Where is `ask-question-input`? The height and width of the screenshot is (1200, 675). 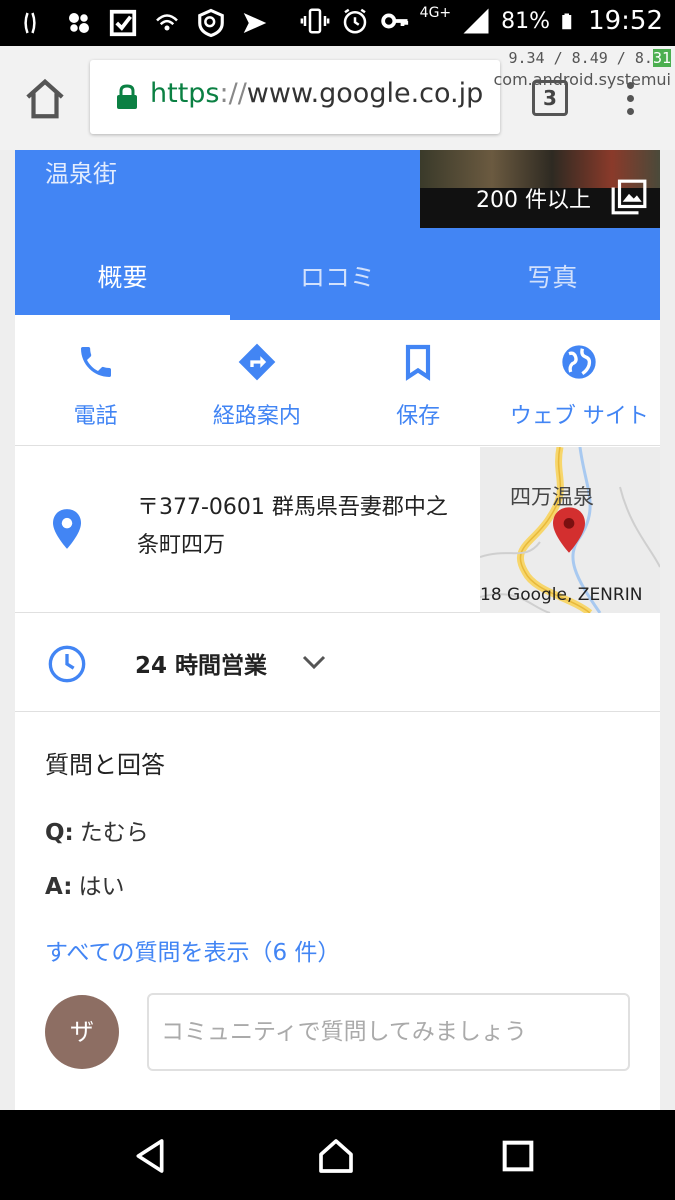 ask-question-input is located at coordinates (388, 1032).